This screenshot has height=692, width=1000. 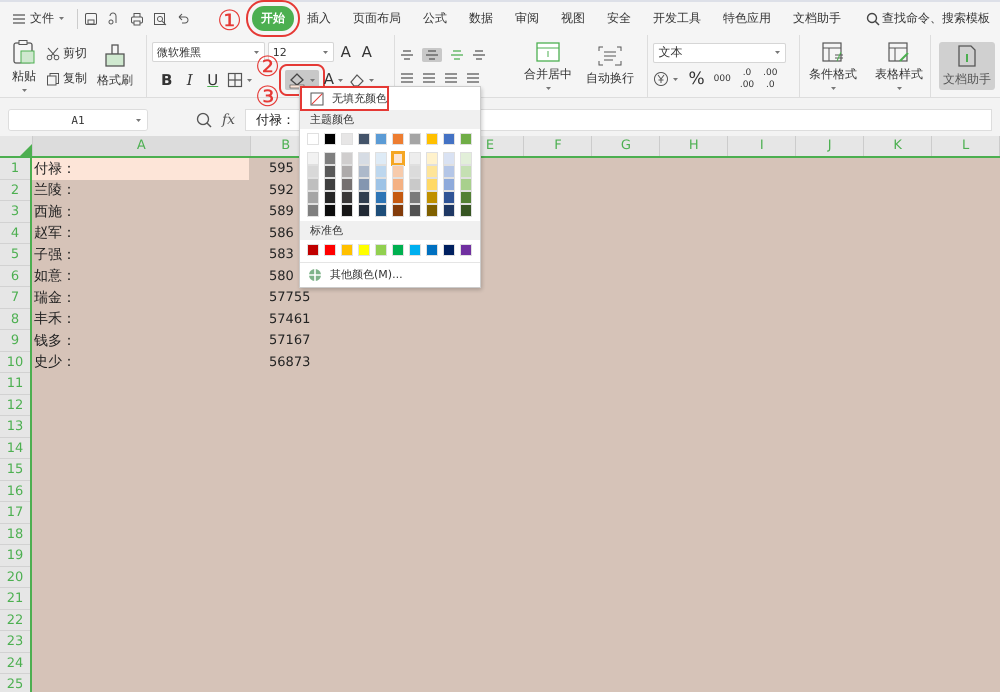 I want to click on ribbon-tab: 公式, so click(x=435, y=18).